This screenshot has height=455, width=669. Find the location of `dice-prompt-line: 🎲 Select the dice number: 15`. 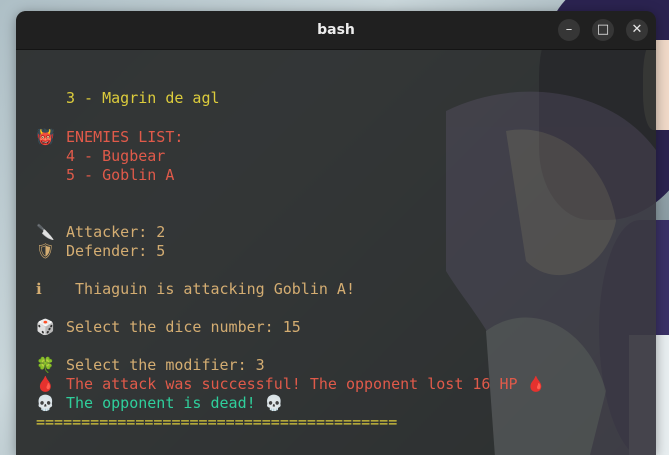

dice-prompt-line: 🎲 Select the dice number: 15 is located at coordinates (168, 327).